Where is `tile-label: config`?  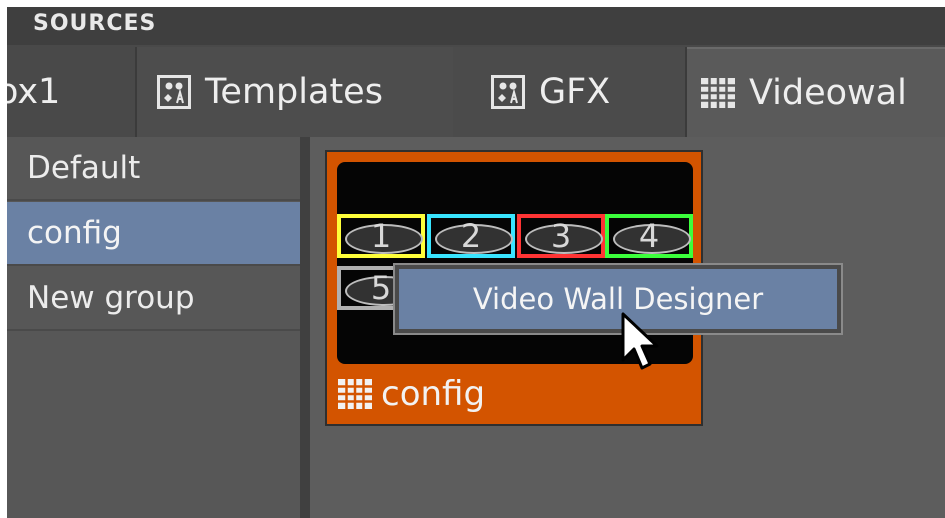 tile-label: config is located at coordinates (411, 394).